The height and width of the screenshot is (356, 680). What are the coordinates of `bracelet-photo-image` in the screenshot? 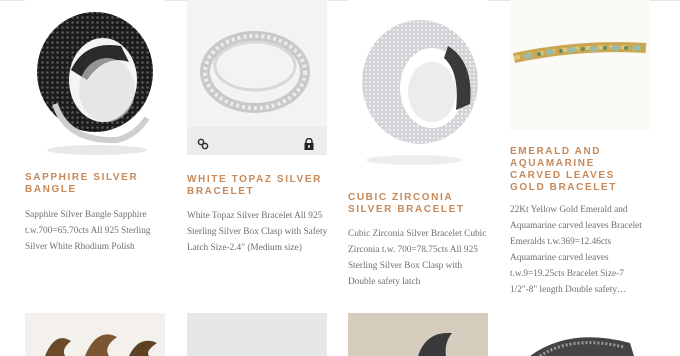 It's located at (418, 334).